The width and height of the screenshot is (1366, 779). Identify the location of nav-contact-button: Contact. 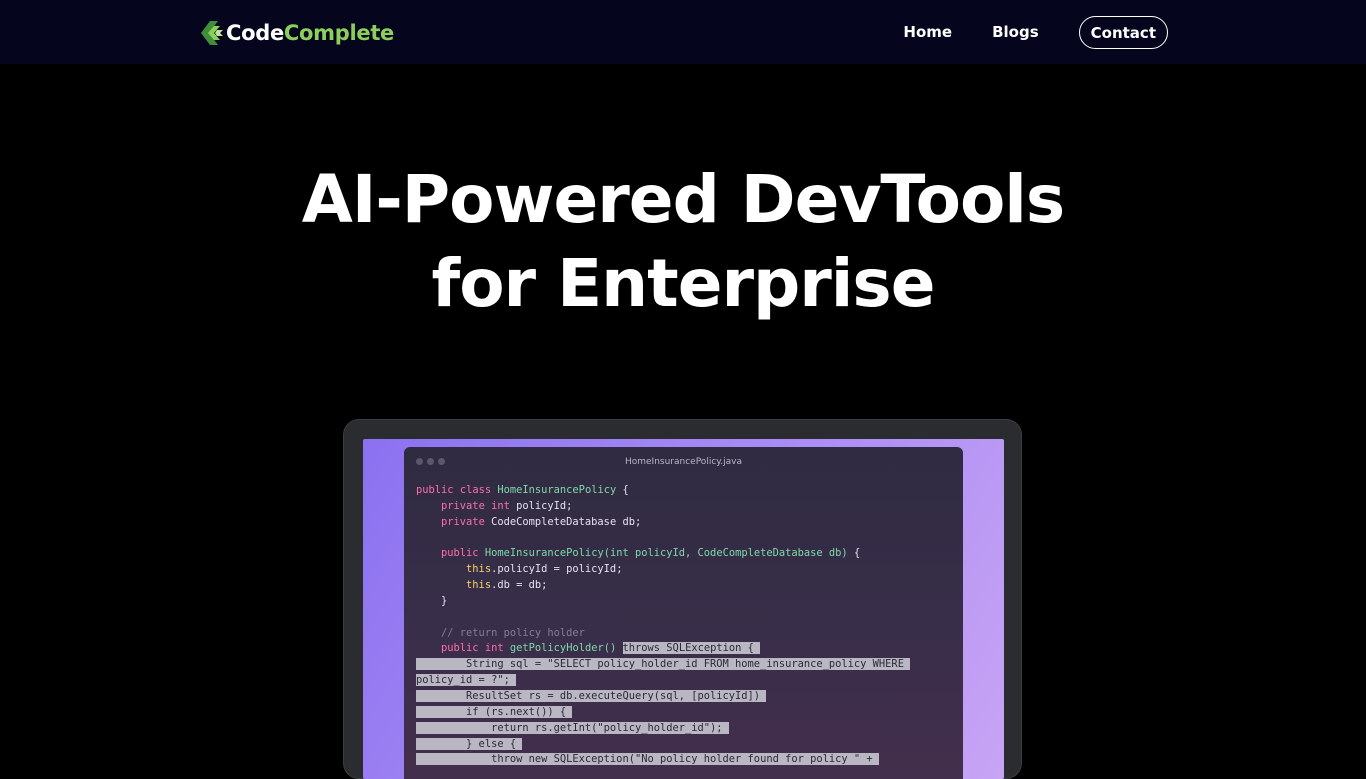
(1123, 32).